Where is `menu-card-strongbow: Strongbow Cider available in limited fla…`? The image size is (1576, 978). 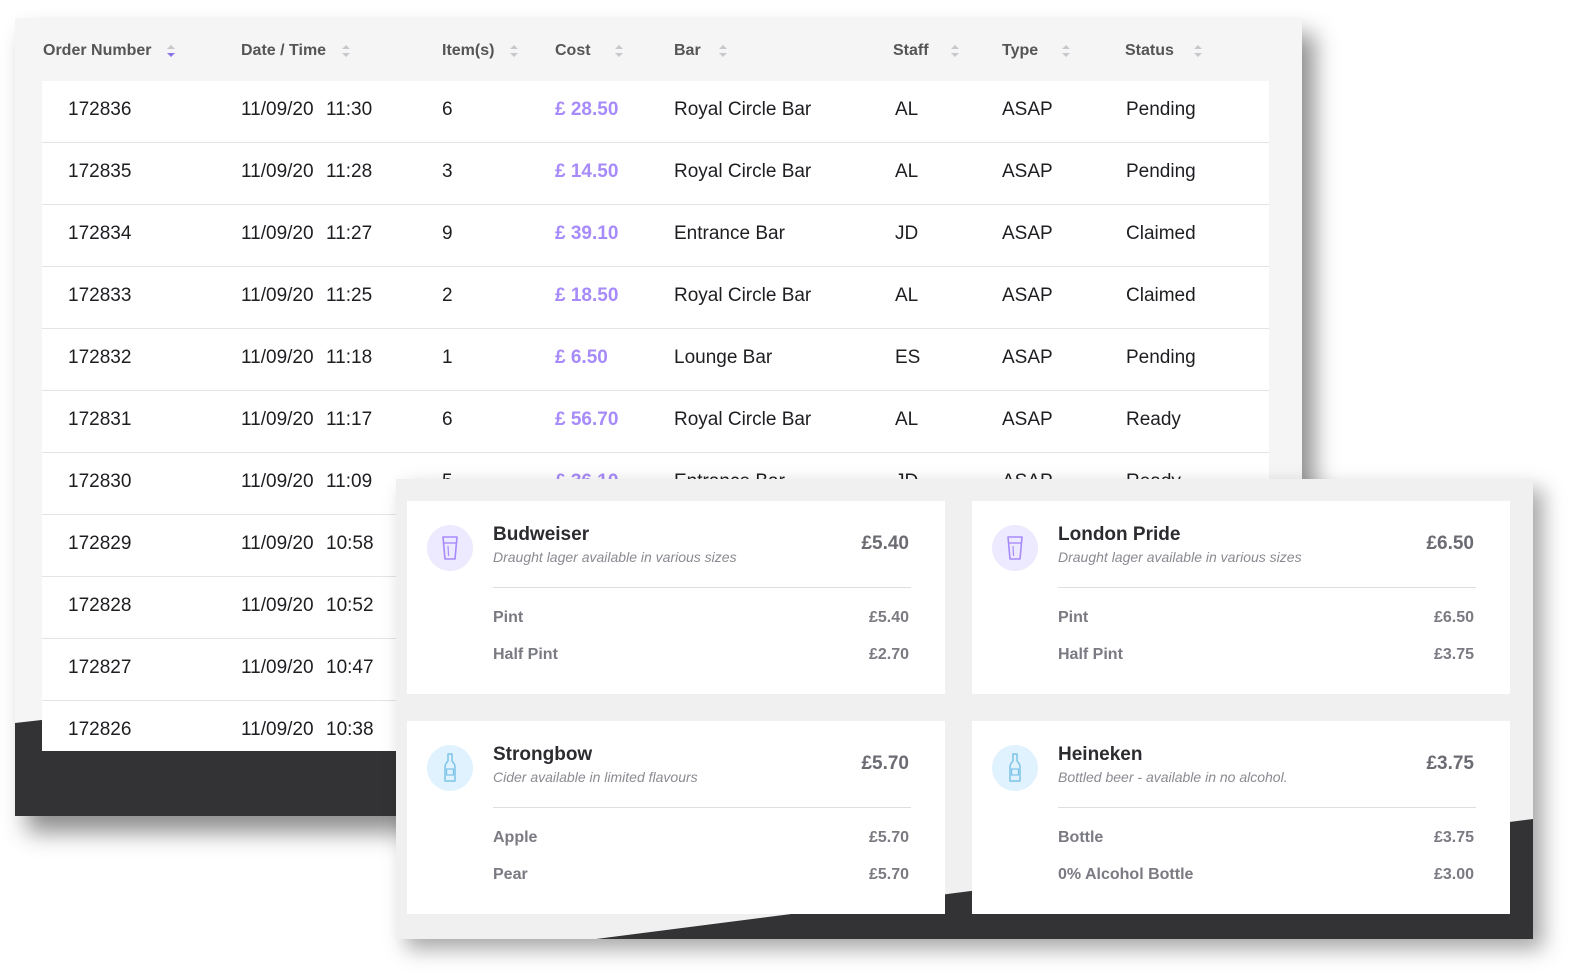
menu-card-strongbow: Strongbow Cider available in limited fla… is located at coordinates (676, 817).